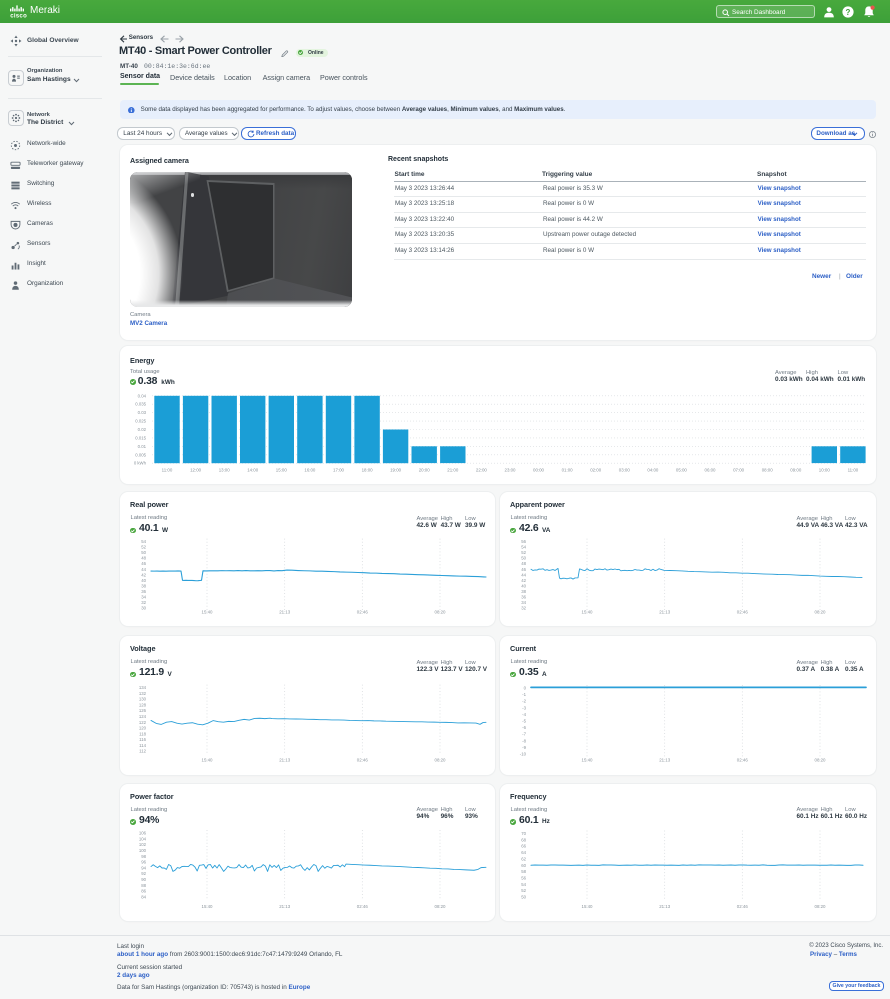 This screenshot has width=890, height=999. Describe the element at coordinates (524, 707) in the screenshot. I see `svg-text: -3` at that location.